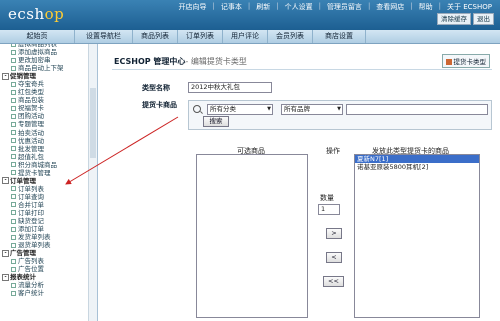  Describe the element at coordinates (483, 19) in the screenshot. I see `logout-button: 退出` at that location.